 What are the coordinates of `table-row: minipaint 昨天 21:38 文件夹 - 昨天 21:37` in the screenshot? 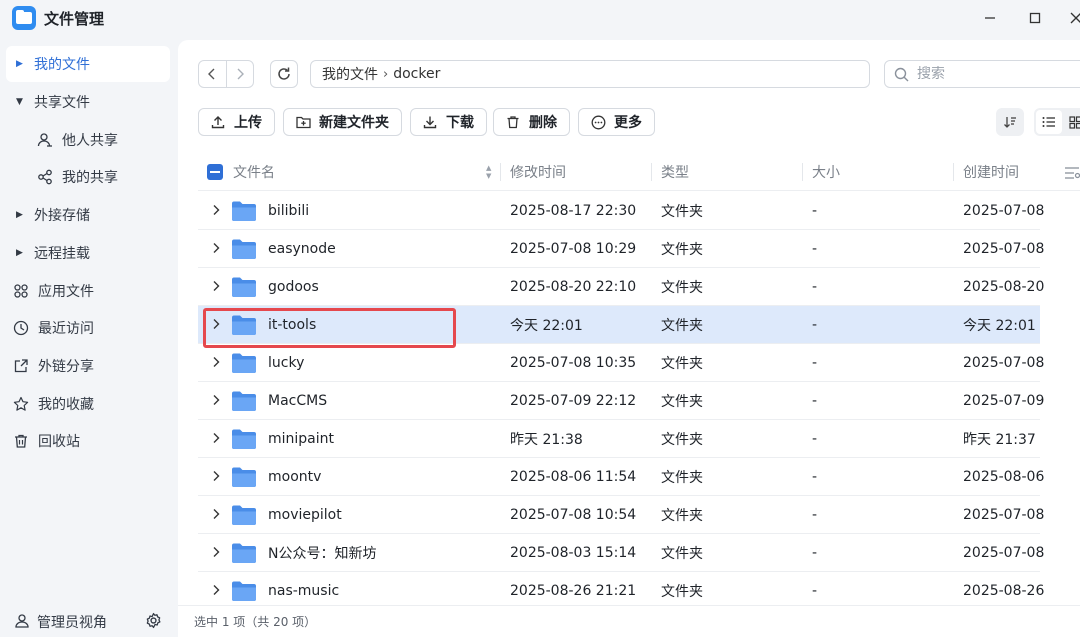 It's located at (619, 439).